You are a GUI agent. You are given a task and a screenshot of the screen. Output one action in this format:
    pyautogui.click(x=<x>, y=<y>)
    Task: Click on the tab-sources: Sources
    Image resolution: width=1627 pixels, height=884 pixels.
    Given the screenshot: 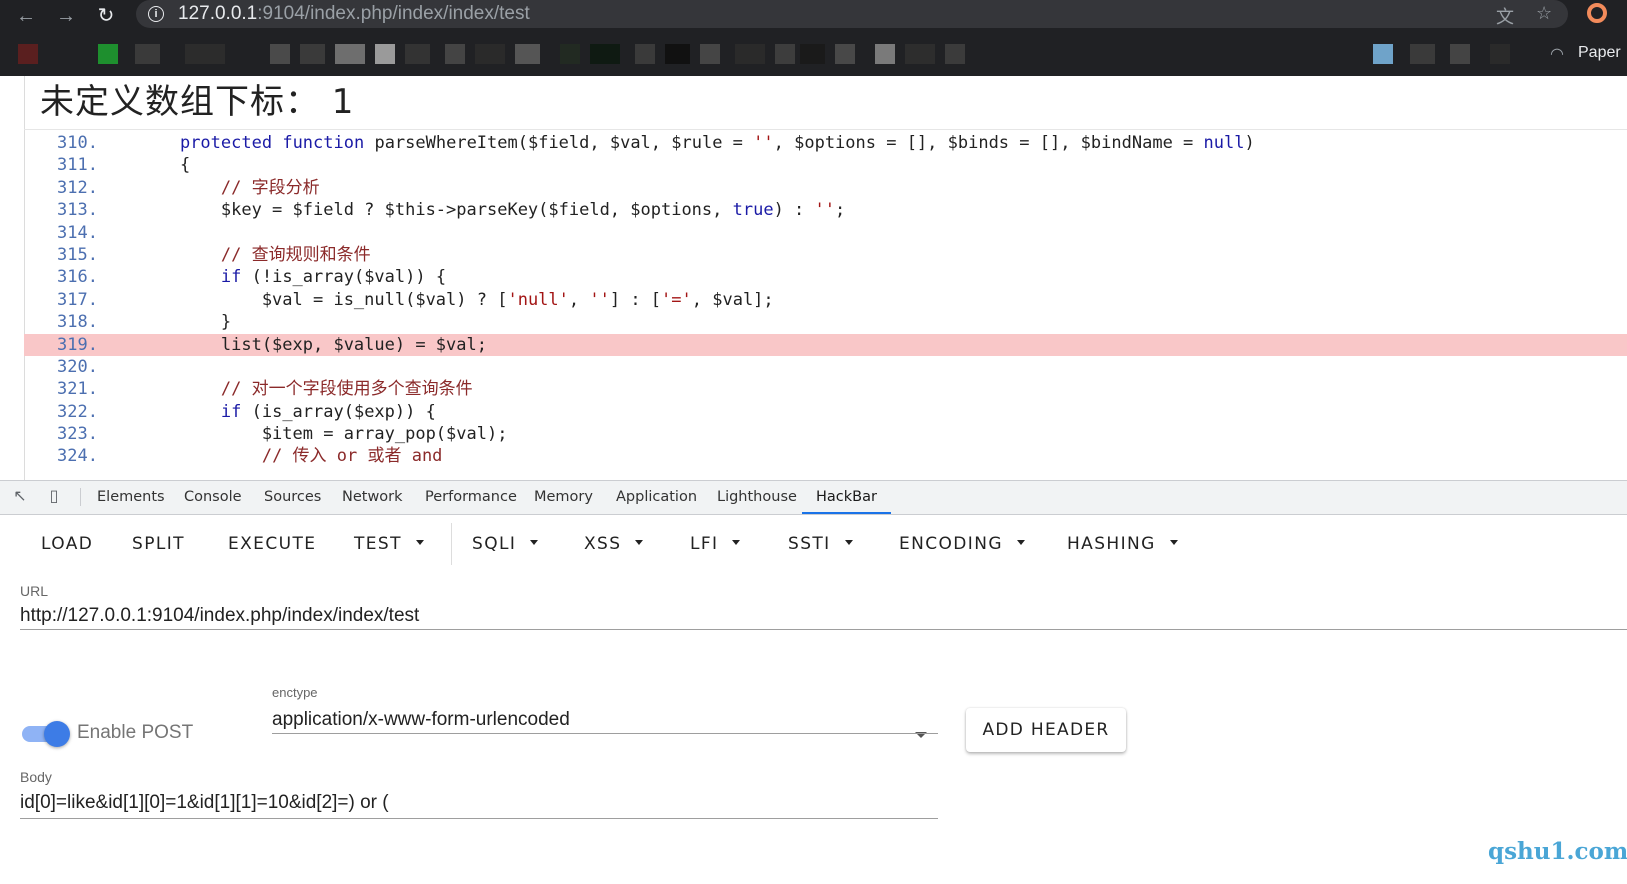 What is the action you would take?
    pyautogui.click(x=292, y=497)
    